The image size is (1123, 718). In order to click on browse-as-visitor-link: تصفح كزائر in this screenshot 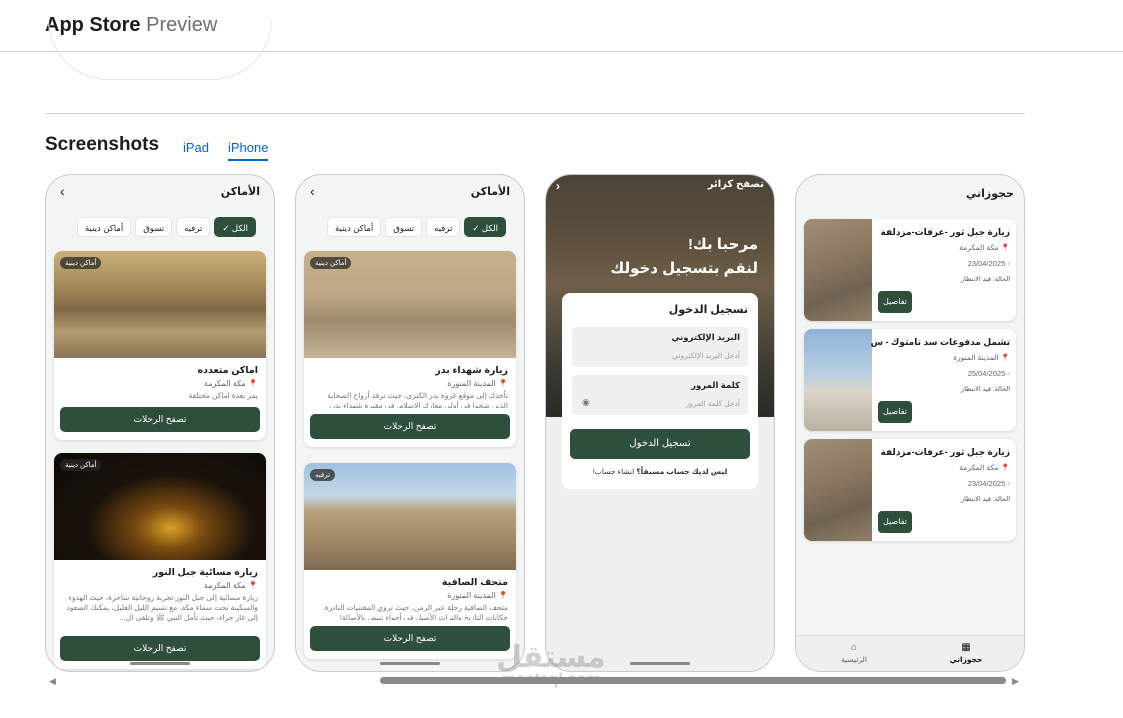, I will do `click(736, 184)`.